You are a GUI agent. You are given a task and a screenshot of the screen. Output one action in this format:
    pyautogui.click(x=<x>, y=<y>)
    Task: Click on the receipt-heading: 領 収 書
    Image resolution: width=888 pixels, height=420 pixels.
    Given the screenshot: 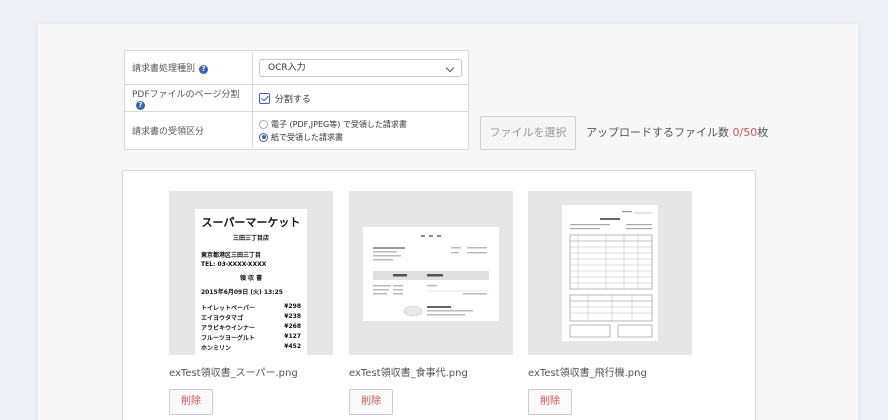 What is the action you would take?
    pyautogui.click(x=251, y=278)
    